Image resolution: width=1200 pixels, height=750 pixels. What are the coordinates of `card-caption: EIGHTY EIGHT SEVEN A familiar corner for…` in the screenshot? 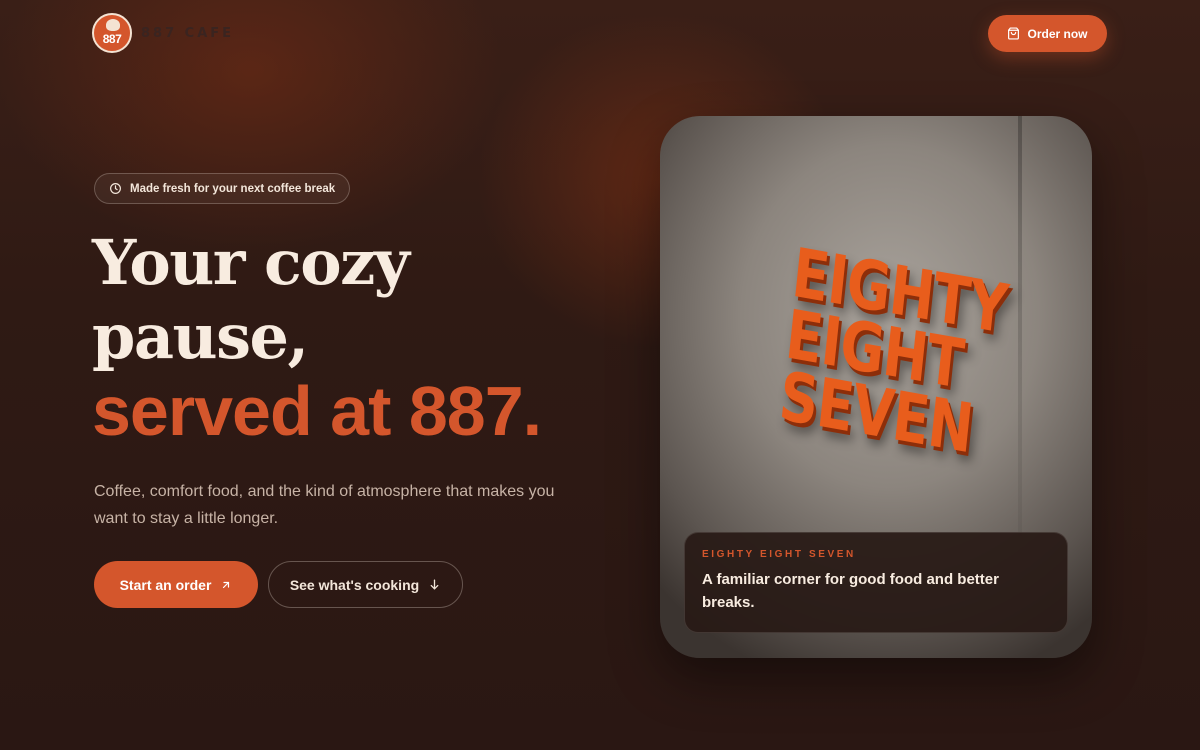 It's located at (876, 582).